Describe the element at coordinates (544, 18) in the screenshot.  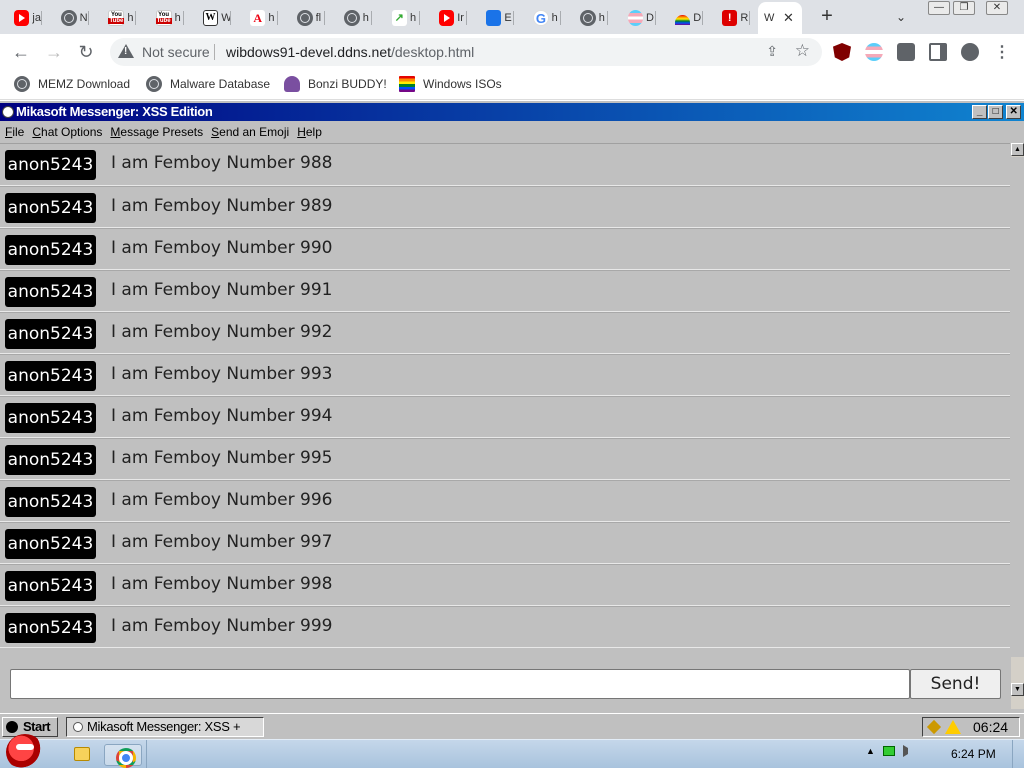
I see `browser-tab: Gh` at that location.